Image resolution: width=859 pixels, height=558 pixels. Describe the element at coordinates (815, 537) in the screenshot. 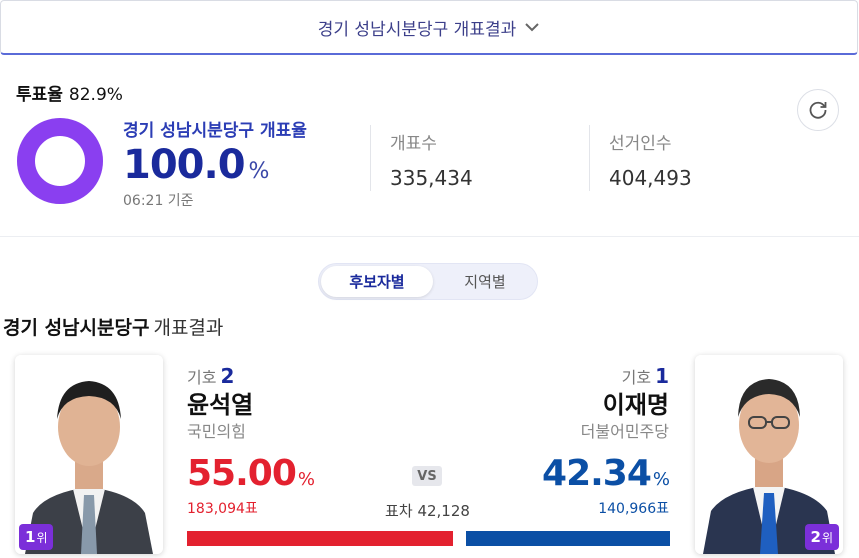

I see `rank-number: 2` at that location.